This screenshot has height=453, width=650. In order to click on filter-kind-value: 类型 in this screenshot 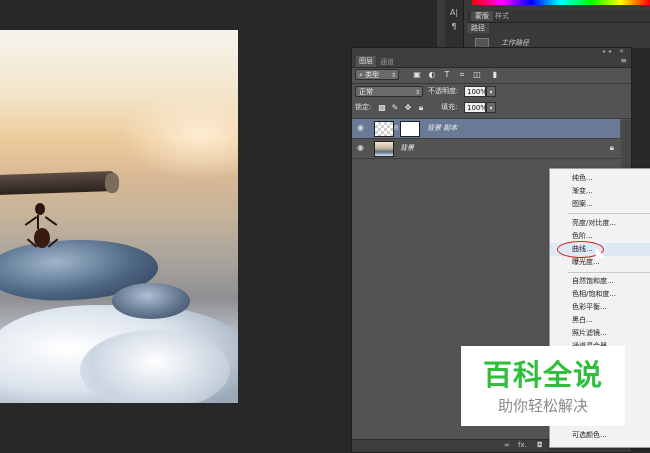, I will do `click(372, 75)`.